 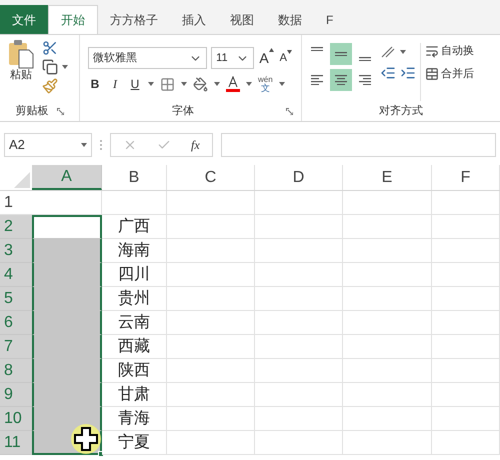 I want to click on wrap-text-button: 自动换, so click(x=449, y=51).